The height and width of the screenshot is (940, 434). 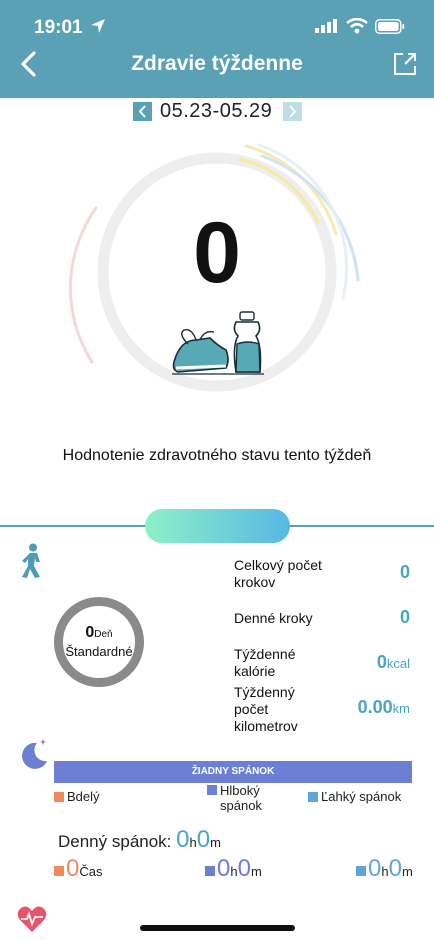 What do you see at coordinates (326, 26) in the screenshot?
I see `signal-icon` at bounding box center [326, 26].